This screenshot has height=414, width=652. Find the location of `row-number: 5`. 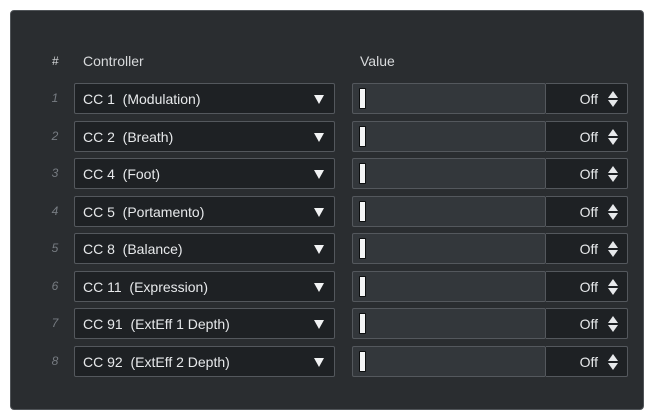

row-number: 5 is located at coordinates (55, 248).